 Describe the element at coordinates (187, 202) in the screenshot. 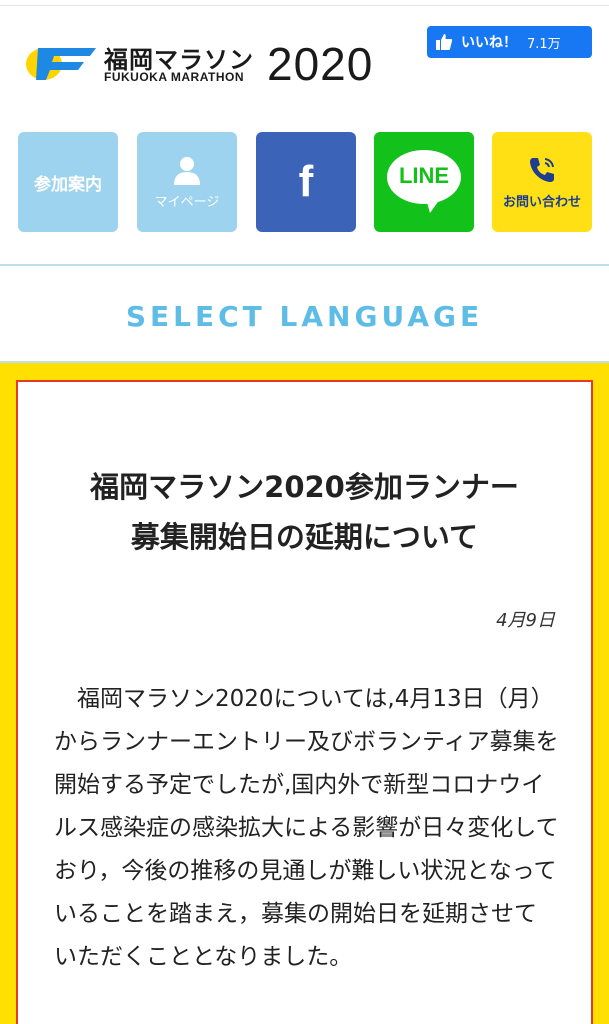

I see `nav-mypage-label: マイページ` at that location.